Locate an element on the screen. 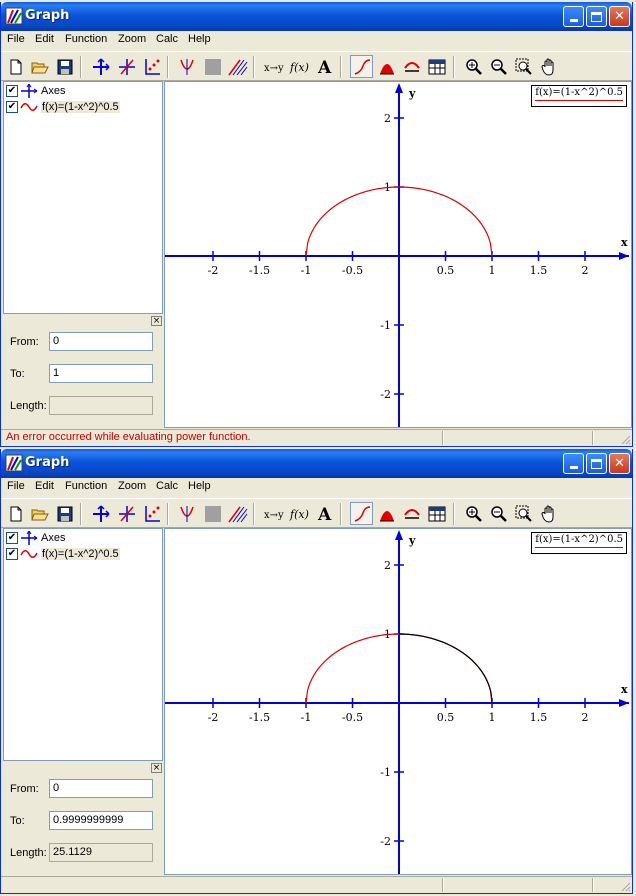 This screenshot has height=896, width=636. y-tick-label: -2 is located at coordinates (385, 841).